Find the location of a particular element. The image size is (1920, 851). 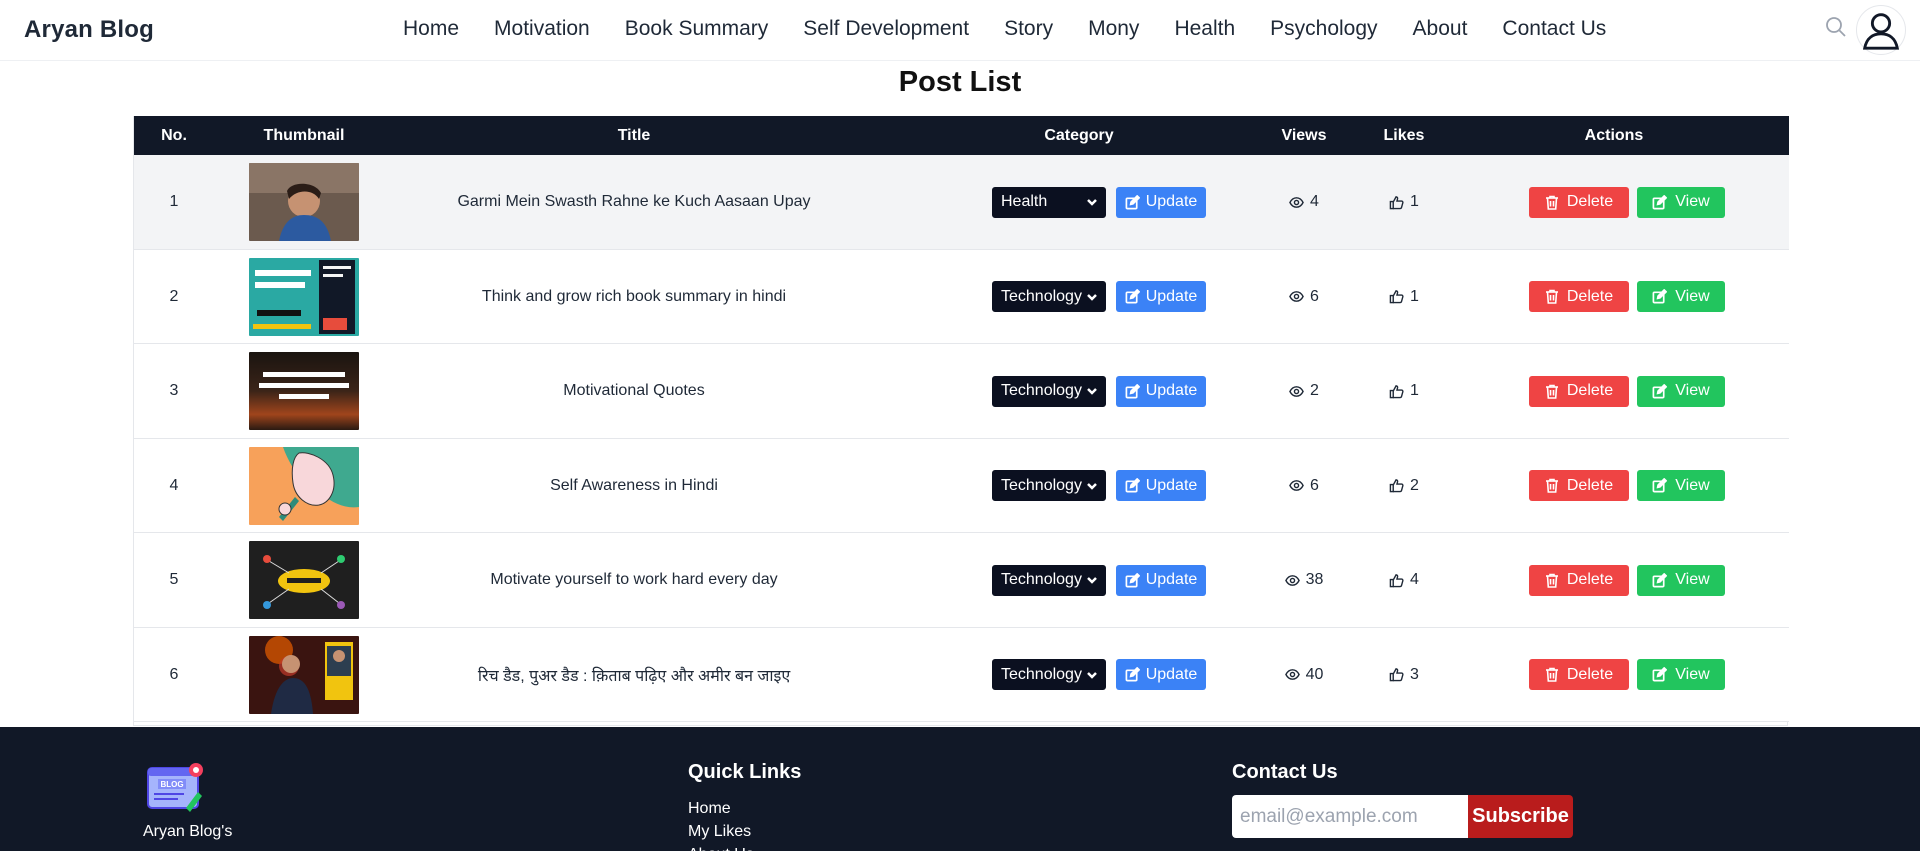

footer-brand: Aryan Blog's is located at coordinates (188, 831).